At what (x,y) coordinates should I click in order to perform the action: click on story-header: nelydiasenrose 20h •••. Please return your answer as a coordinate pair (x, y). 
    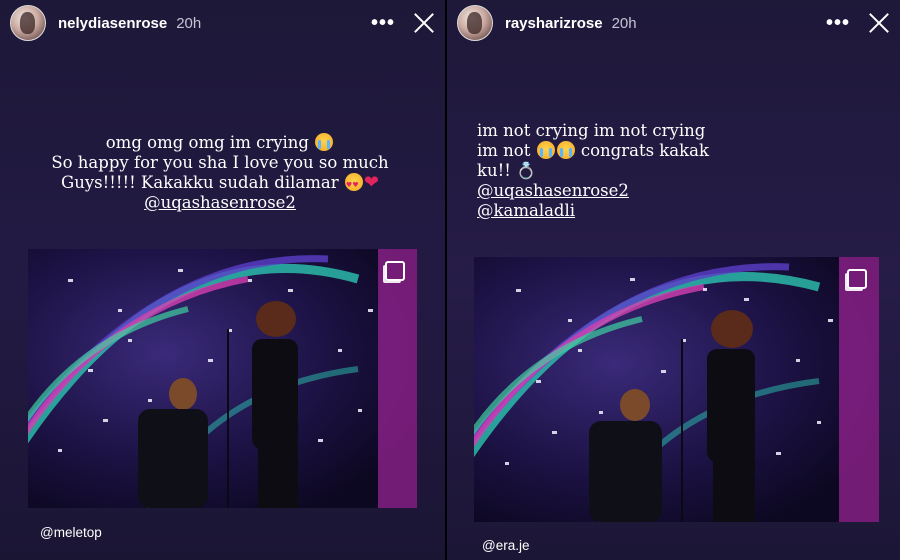
    Looking at the image, I should click on (222, 23).